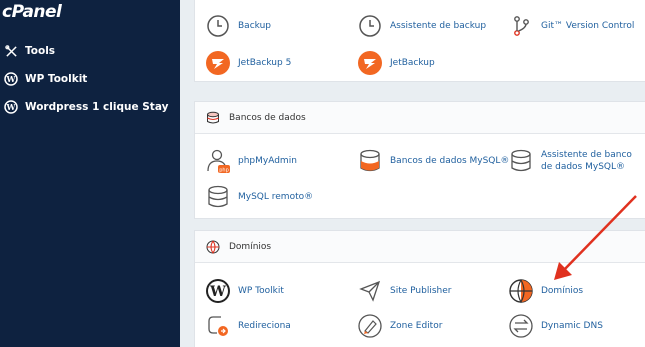 This screenshot has height=347, width=645. Describe the element at coordinates (97, 107) in the screenshot. I see `sidebar-item-label: Wordpress 1 clique Stay` at that location.